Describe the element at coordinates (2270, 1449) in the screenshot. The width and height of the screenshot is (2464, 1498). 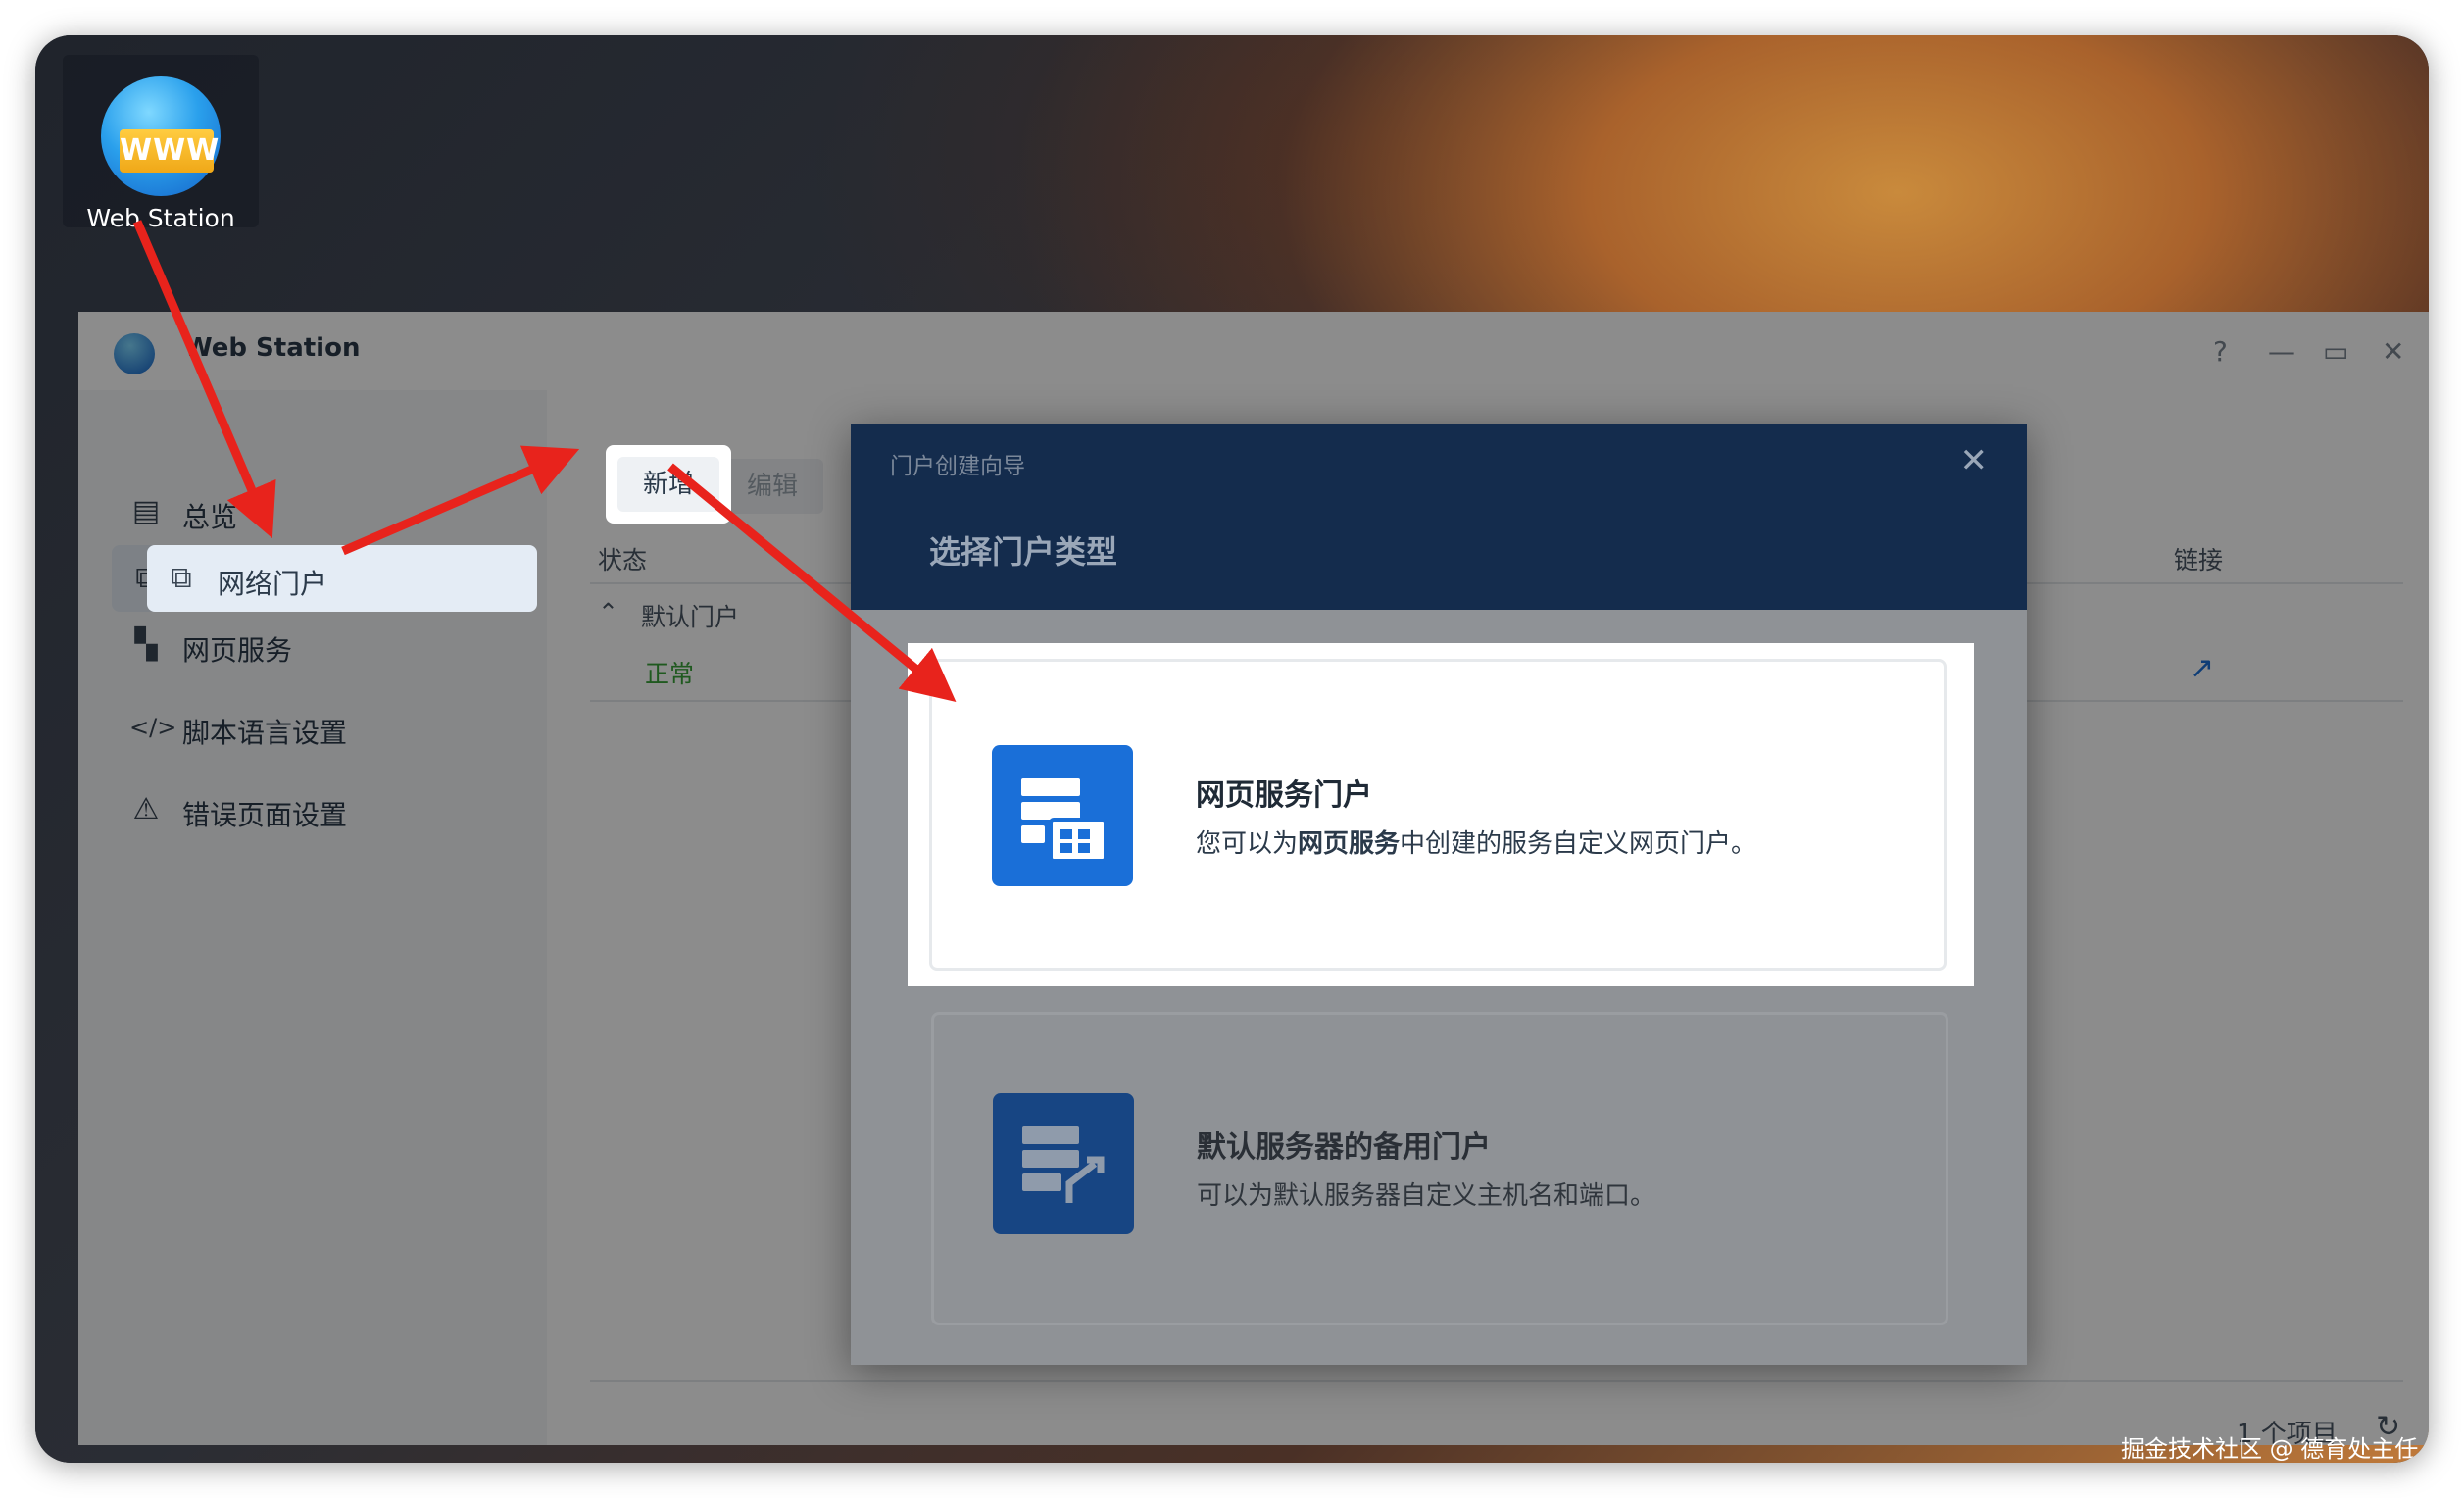
I see `watermark: 掘金技术社区 @ 德育处主任` at that location.